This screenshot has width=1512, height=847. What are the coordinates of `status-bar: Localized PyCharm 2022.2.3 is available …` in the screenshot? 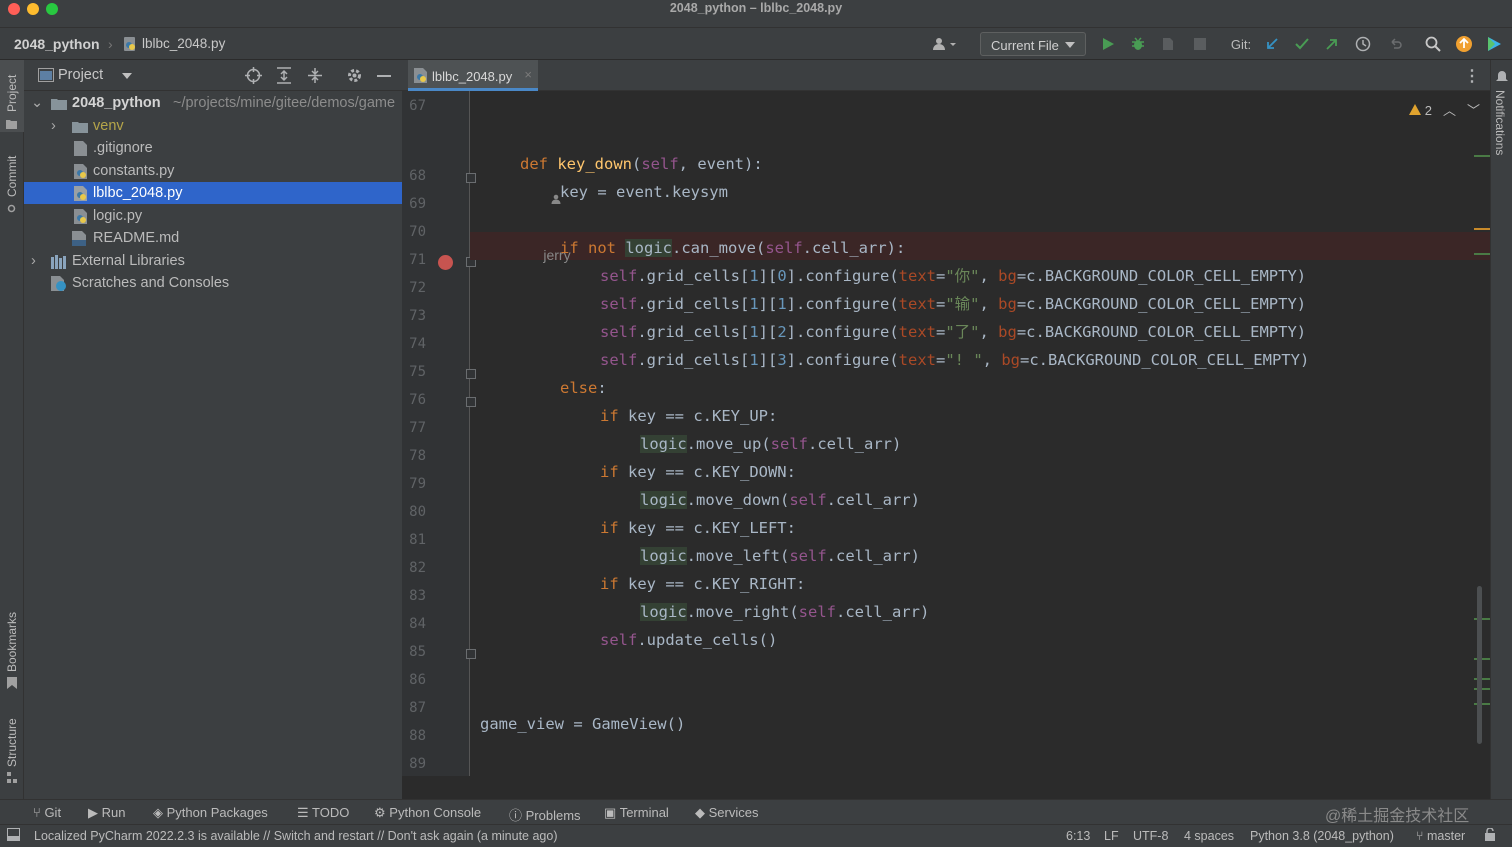 It's located at (756, 835).